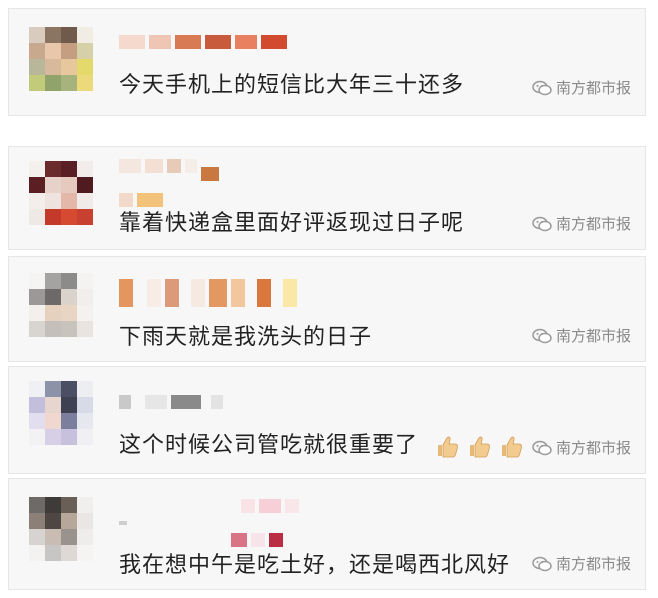  I want to click on comment-text-body: 这个时候公司管吃就很重要了, so click(269, 445).